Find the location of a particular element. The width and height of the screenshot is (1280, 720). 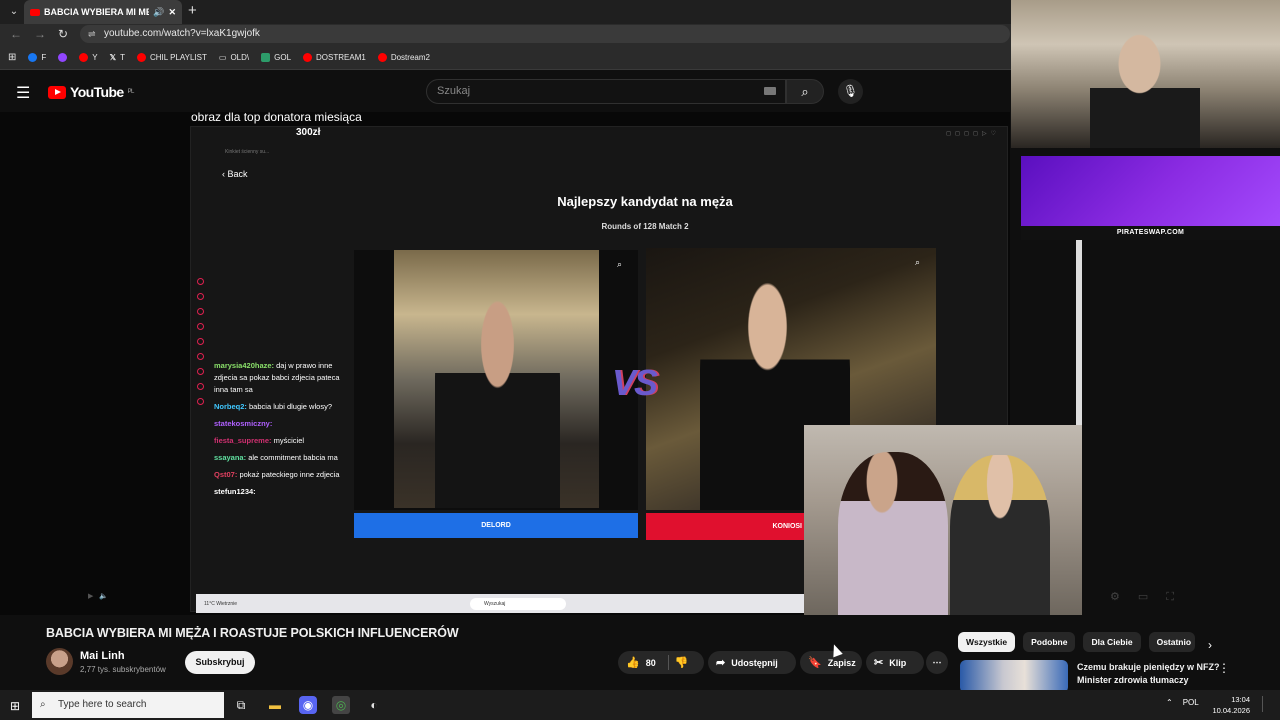

search-icon: ⌕ is located at coordinates (805, 91).